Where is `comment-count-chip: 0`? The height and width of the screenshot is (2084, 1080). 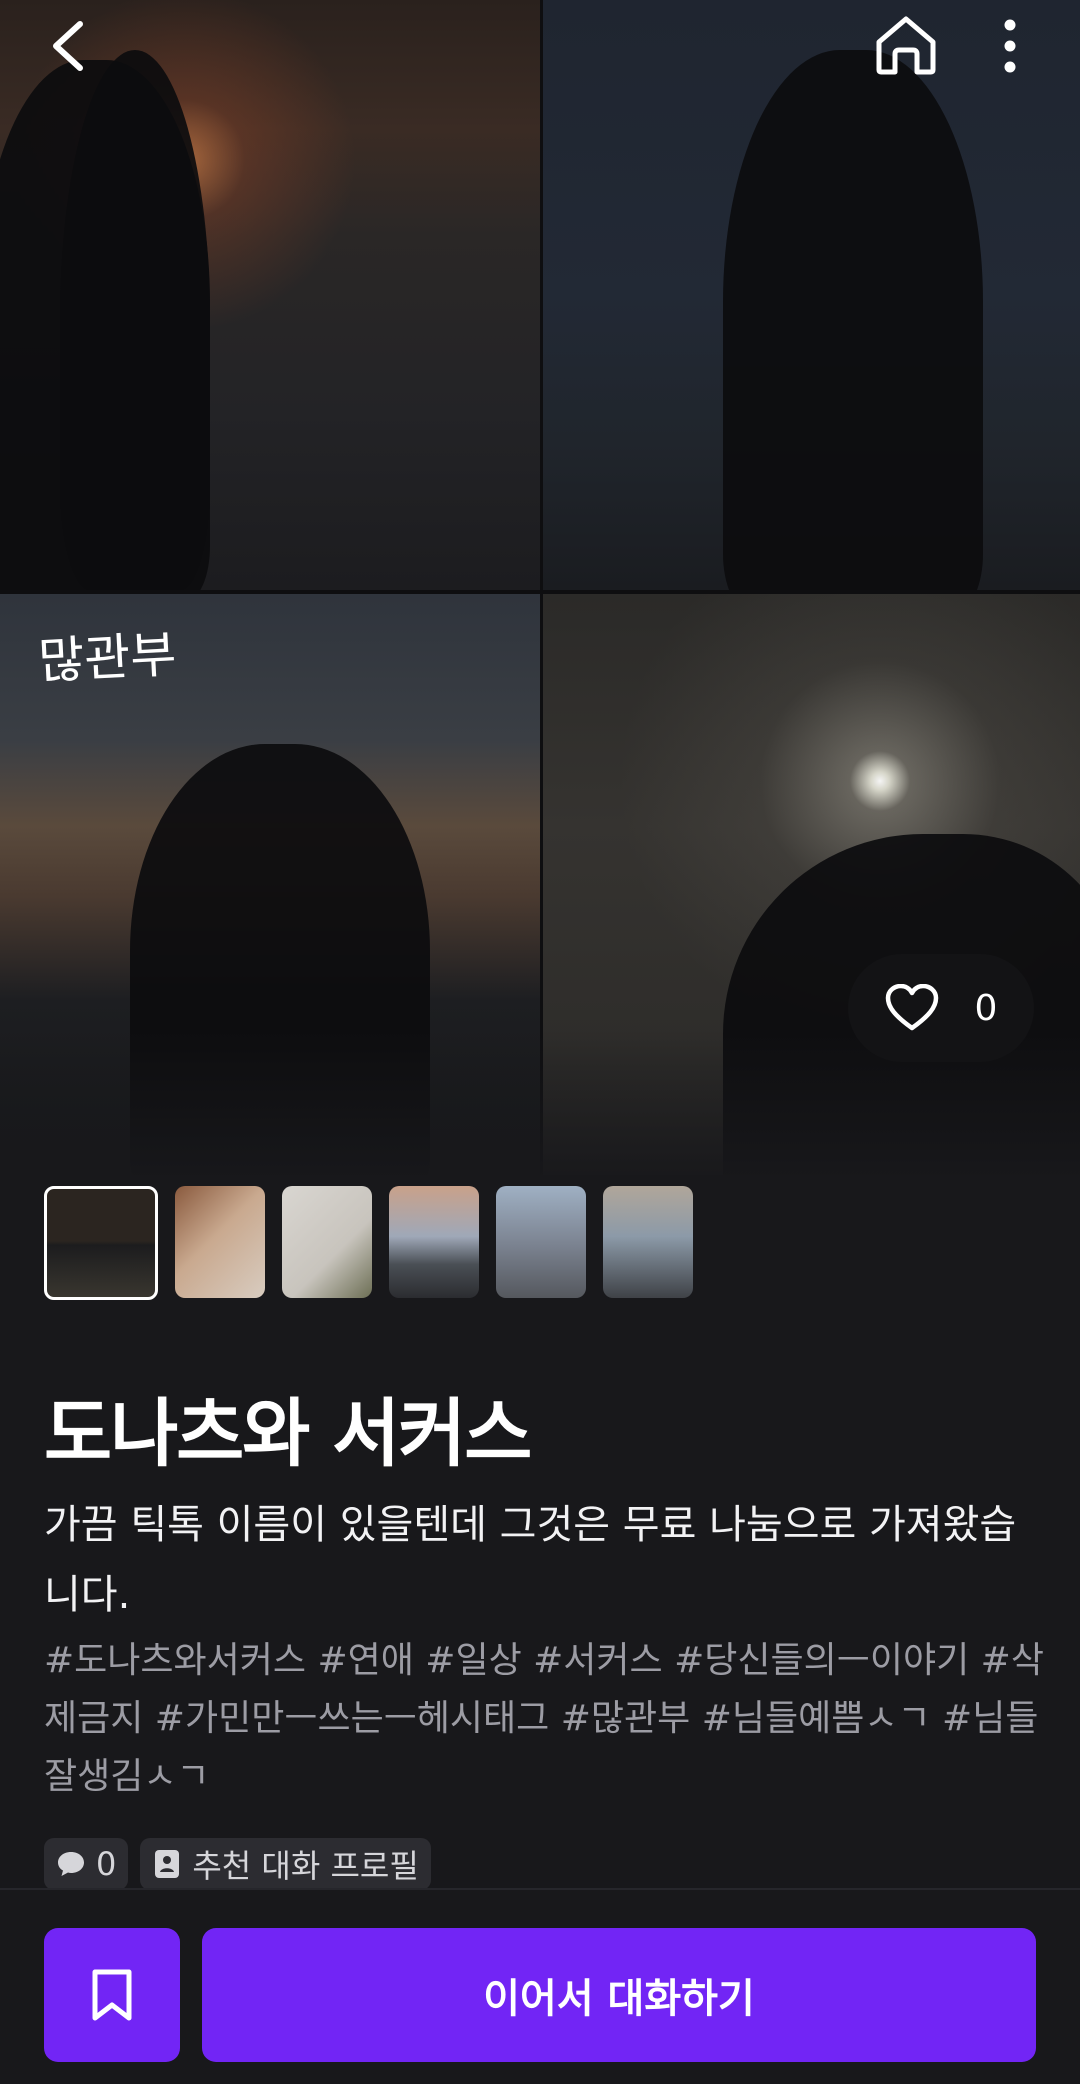 comment-count-chip: 0 is located at coordinates (86, 1864).